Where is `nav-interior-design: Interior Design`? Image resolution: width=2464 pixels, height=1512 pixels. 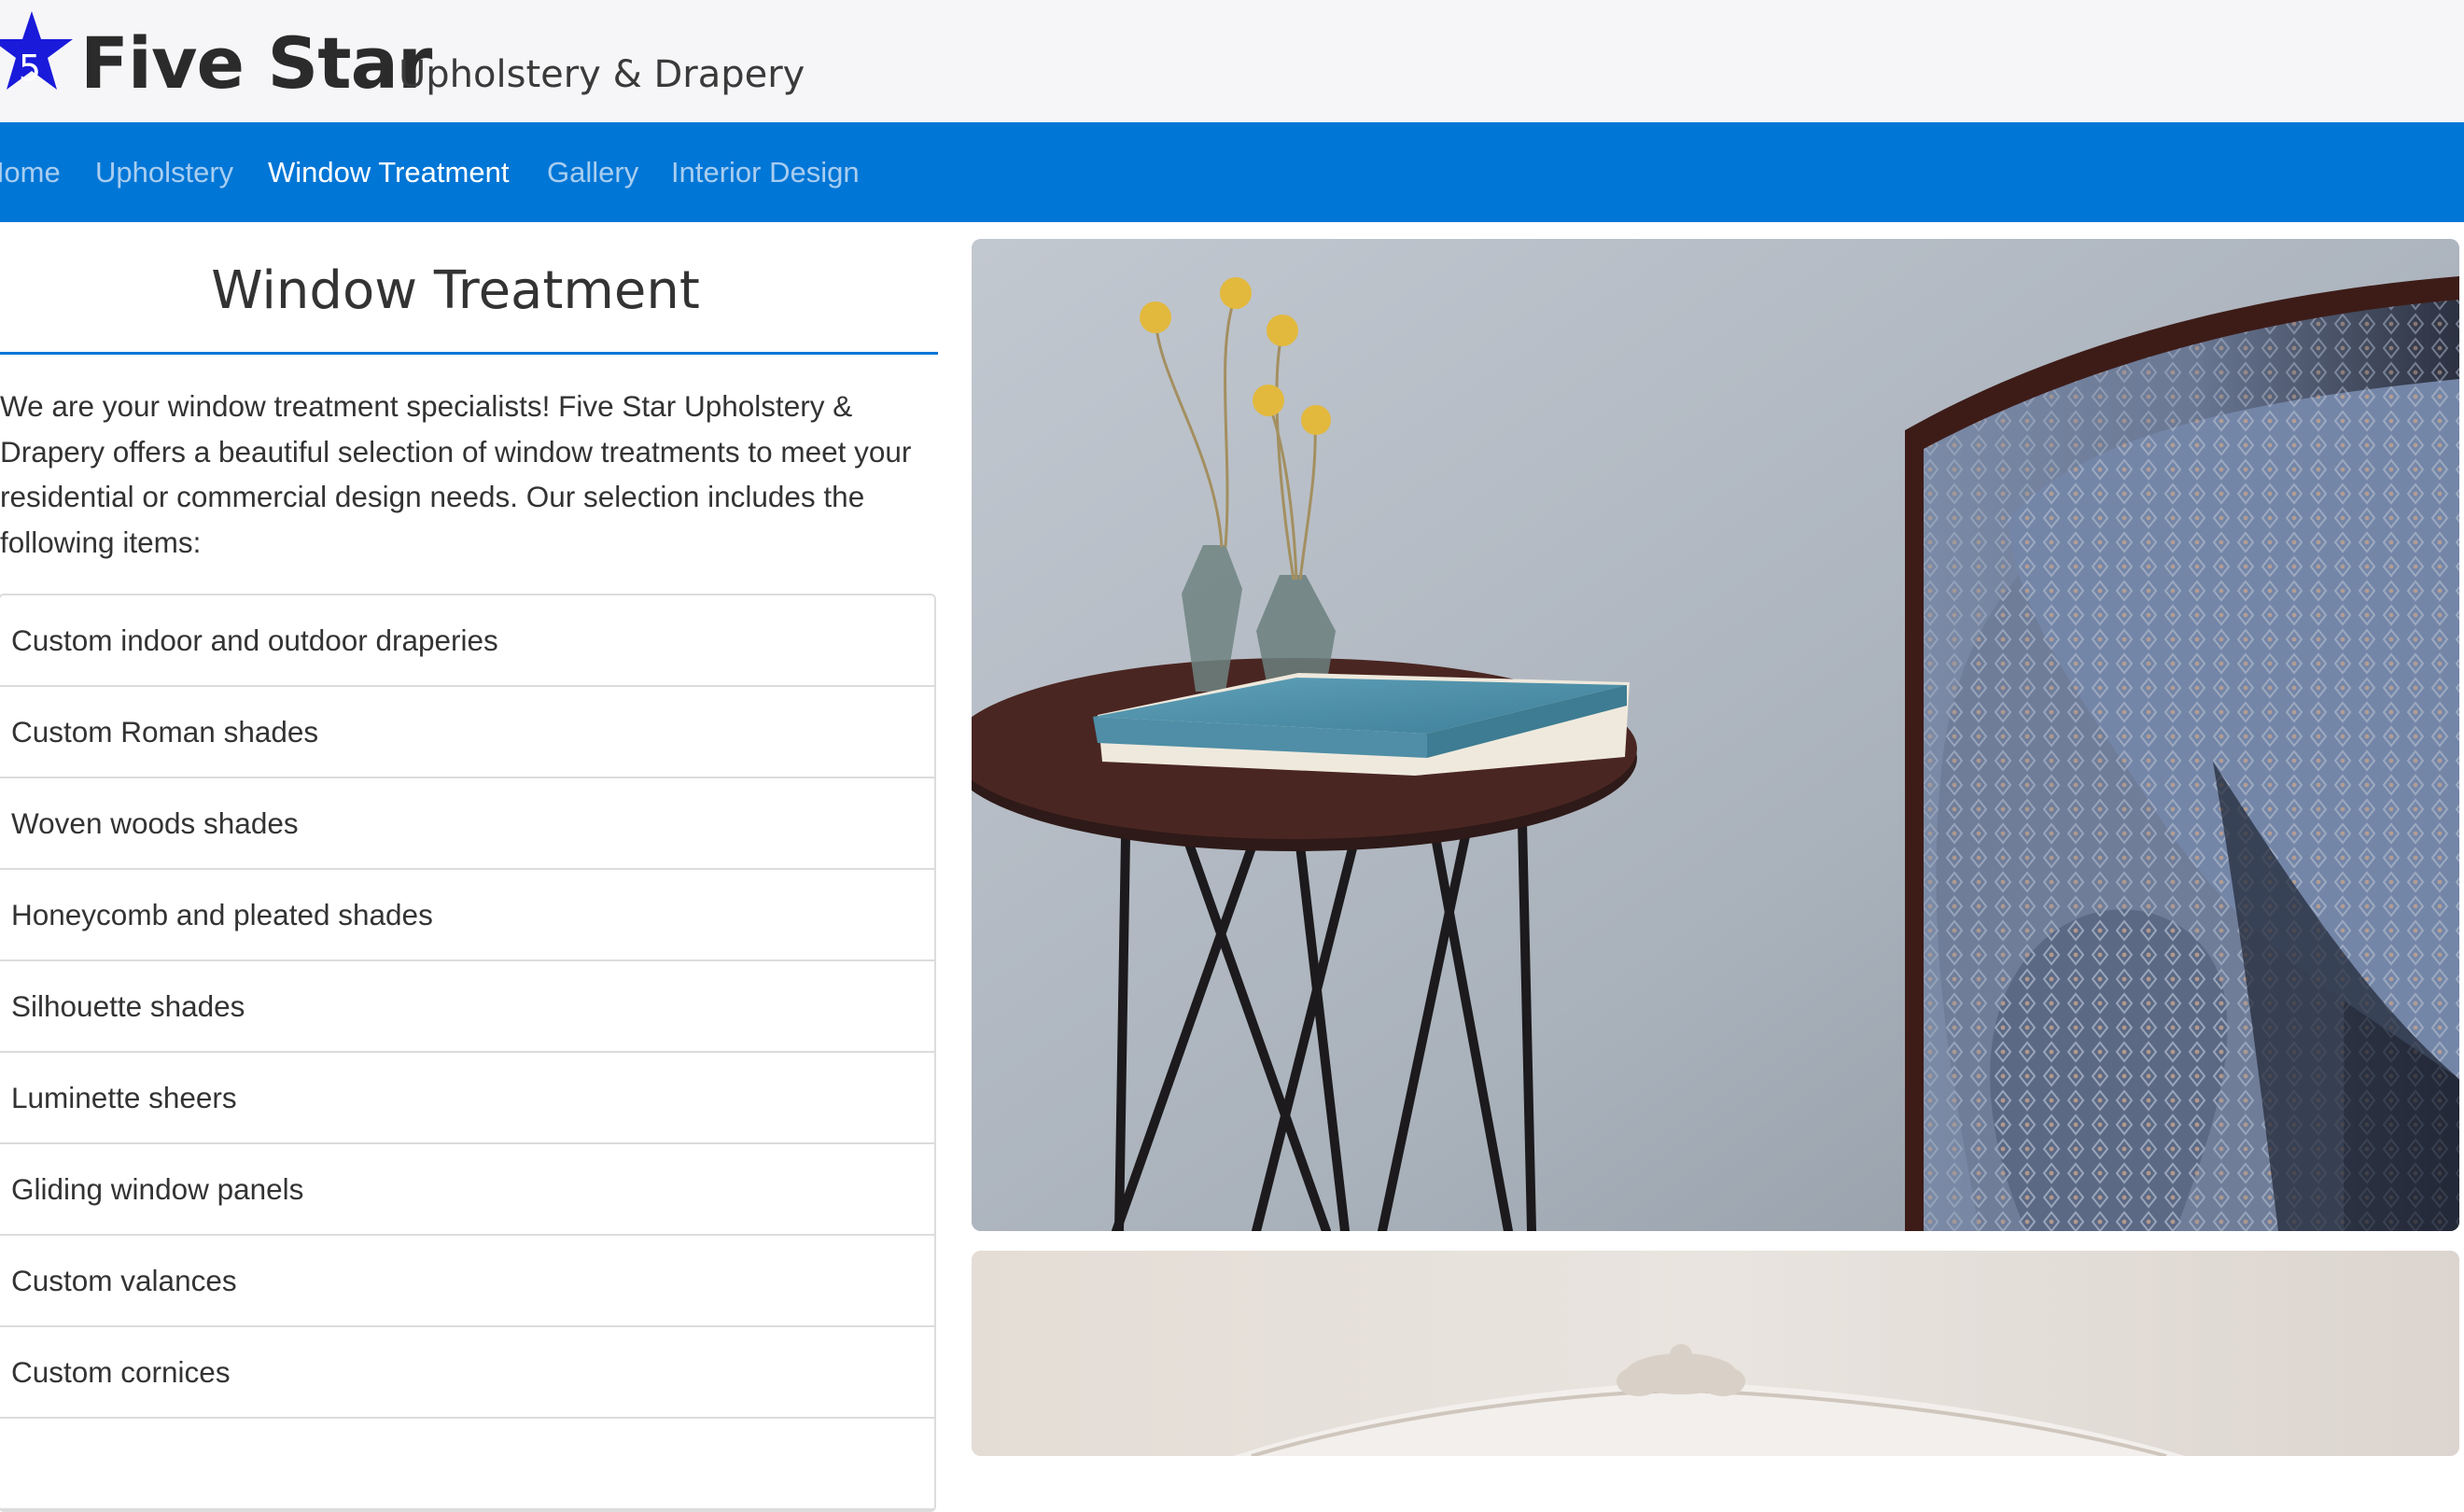 nav-interior-design: Interior Design is located at coordinates (765, 172).